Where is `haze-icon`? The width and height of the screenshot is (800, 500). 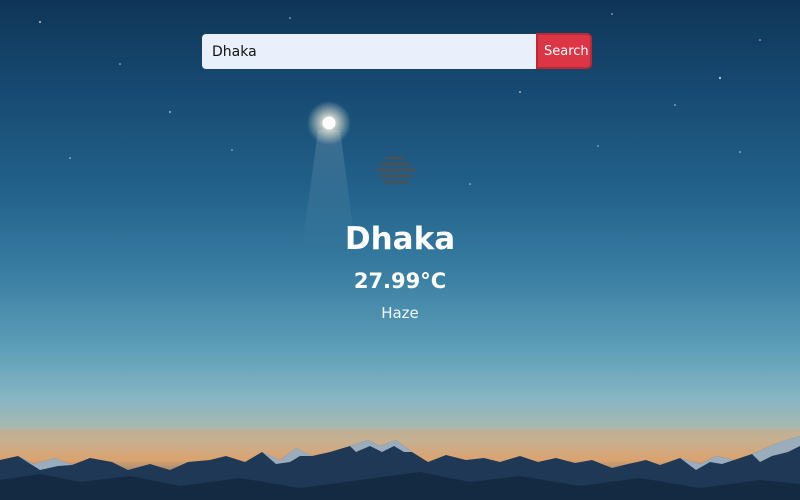
haze-icon is located at coordinates (396, 170).